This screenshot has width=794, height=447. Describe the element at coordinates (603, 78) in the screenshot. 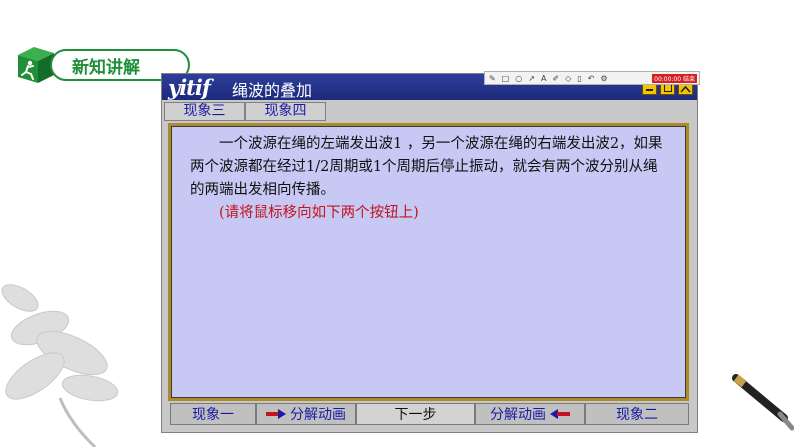

I see `settings-tool-icon: ⚙` at that location.